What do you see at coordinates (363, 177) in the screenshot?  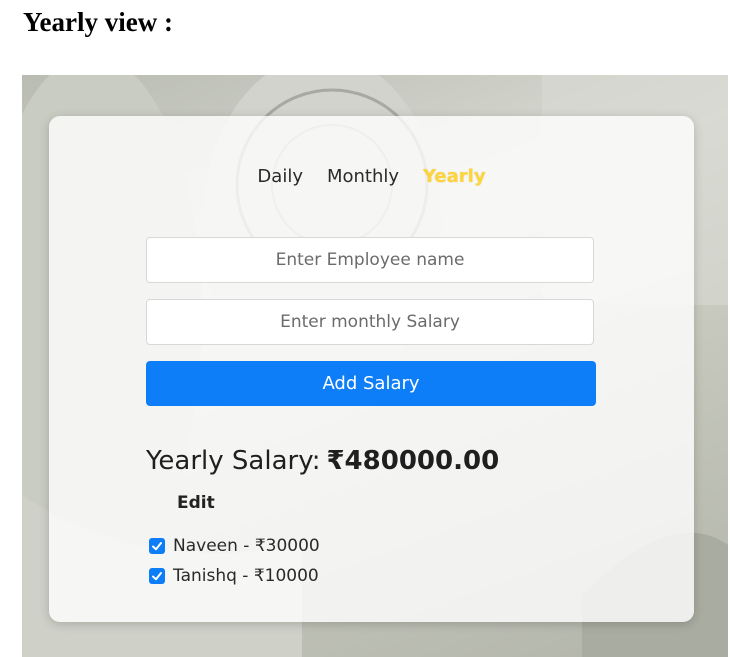 I see `tab-monthly: Monthly` at bounding box center [363, 177].